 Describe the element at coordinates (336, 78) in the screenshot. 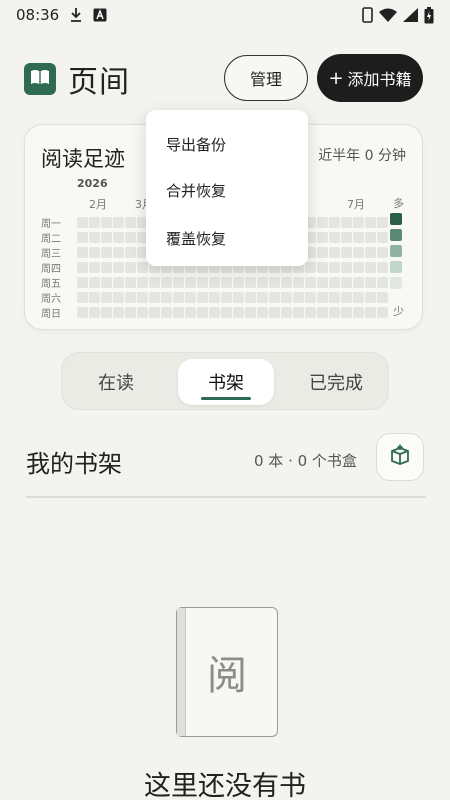

I see `plus-icon: +` at that location.